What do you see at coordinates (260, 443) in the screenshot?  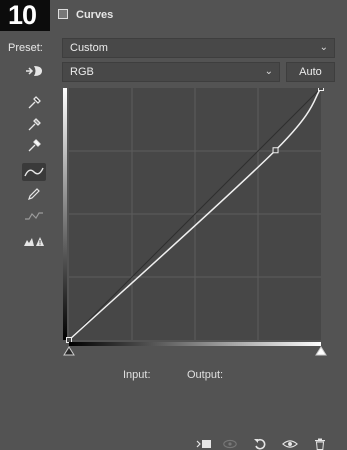 I see `reset-icon` at bounding box center [260, 443].